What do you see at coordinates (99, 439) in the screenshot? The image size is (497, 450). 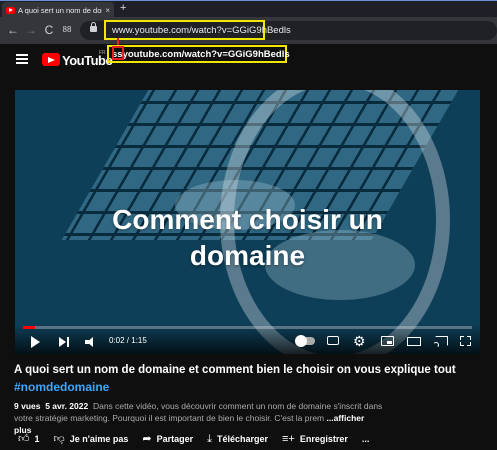 I see `dislike-label: Je n'aime pas` at bounding box center [99, 439].